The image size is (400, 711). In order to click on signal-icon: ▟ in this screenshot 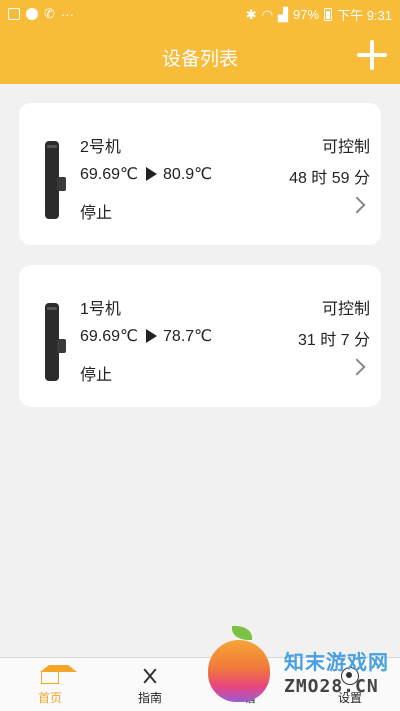, I will do `click(283, 14)`.